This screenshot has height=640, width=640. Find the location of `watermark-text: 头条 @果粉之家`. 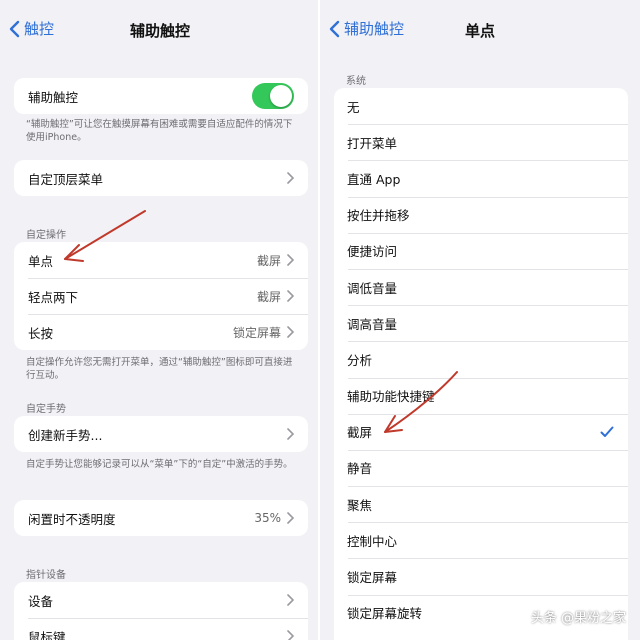

watermark-text: 头条 @果粉之家 is located at coordinates (578, 618).